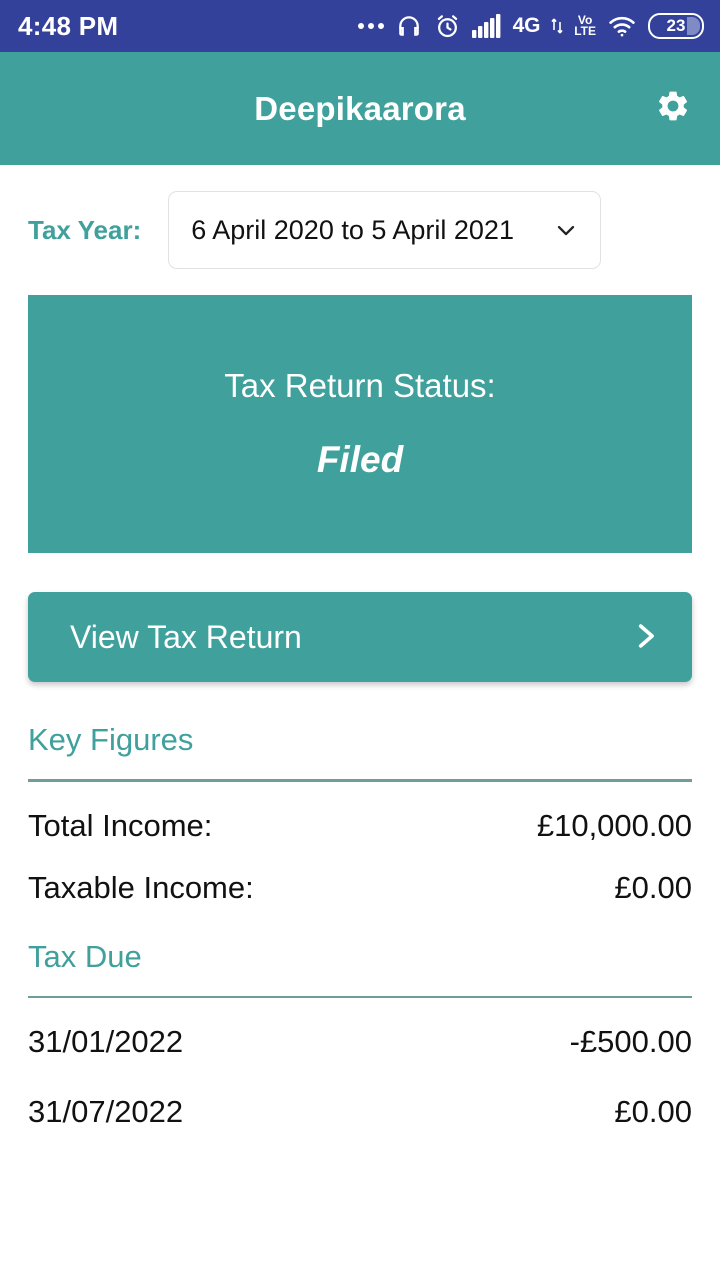 The width and height of the screenshot is (720, 1280). What do you see at coordinates (360, 1029) in the screenshot?
I see `table-row: 31/01/2022 -£500.00` at bounding box center [360, 1029].